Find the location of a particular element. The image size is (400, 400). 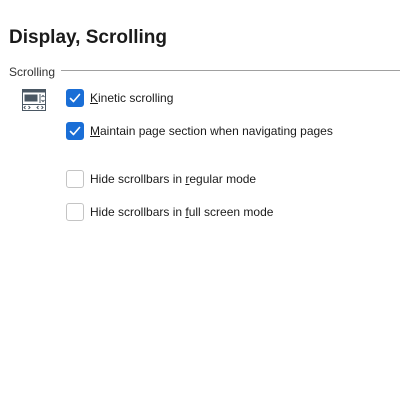

label-mnemonic: M is located at coordinates (95, 131).